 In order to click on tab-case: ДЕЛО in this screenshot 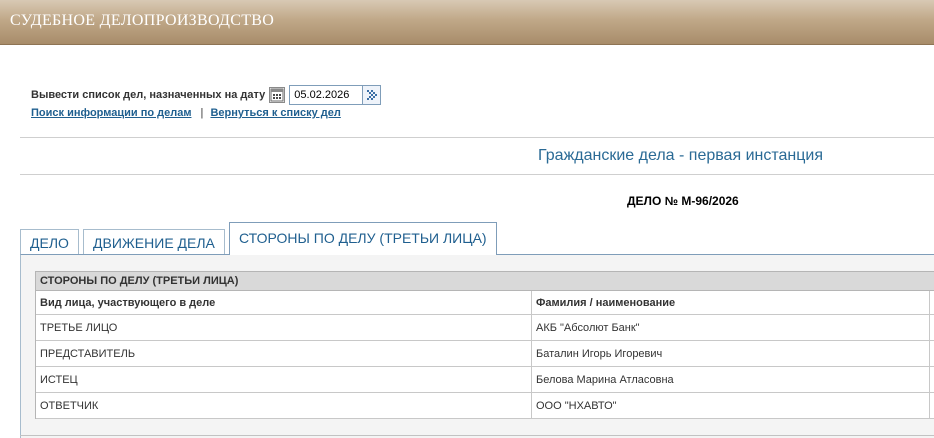, I will do `click(49, 241)`.